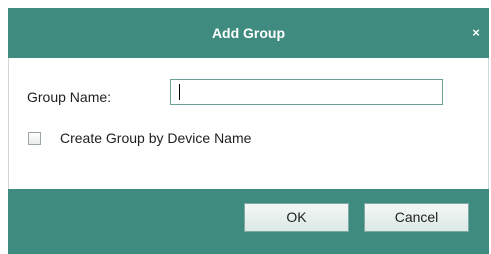 The image size is (491, 254). Describe the element at coordinates (296, 217) in the screenshot. I see `ok-button: OK` at that location.